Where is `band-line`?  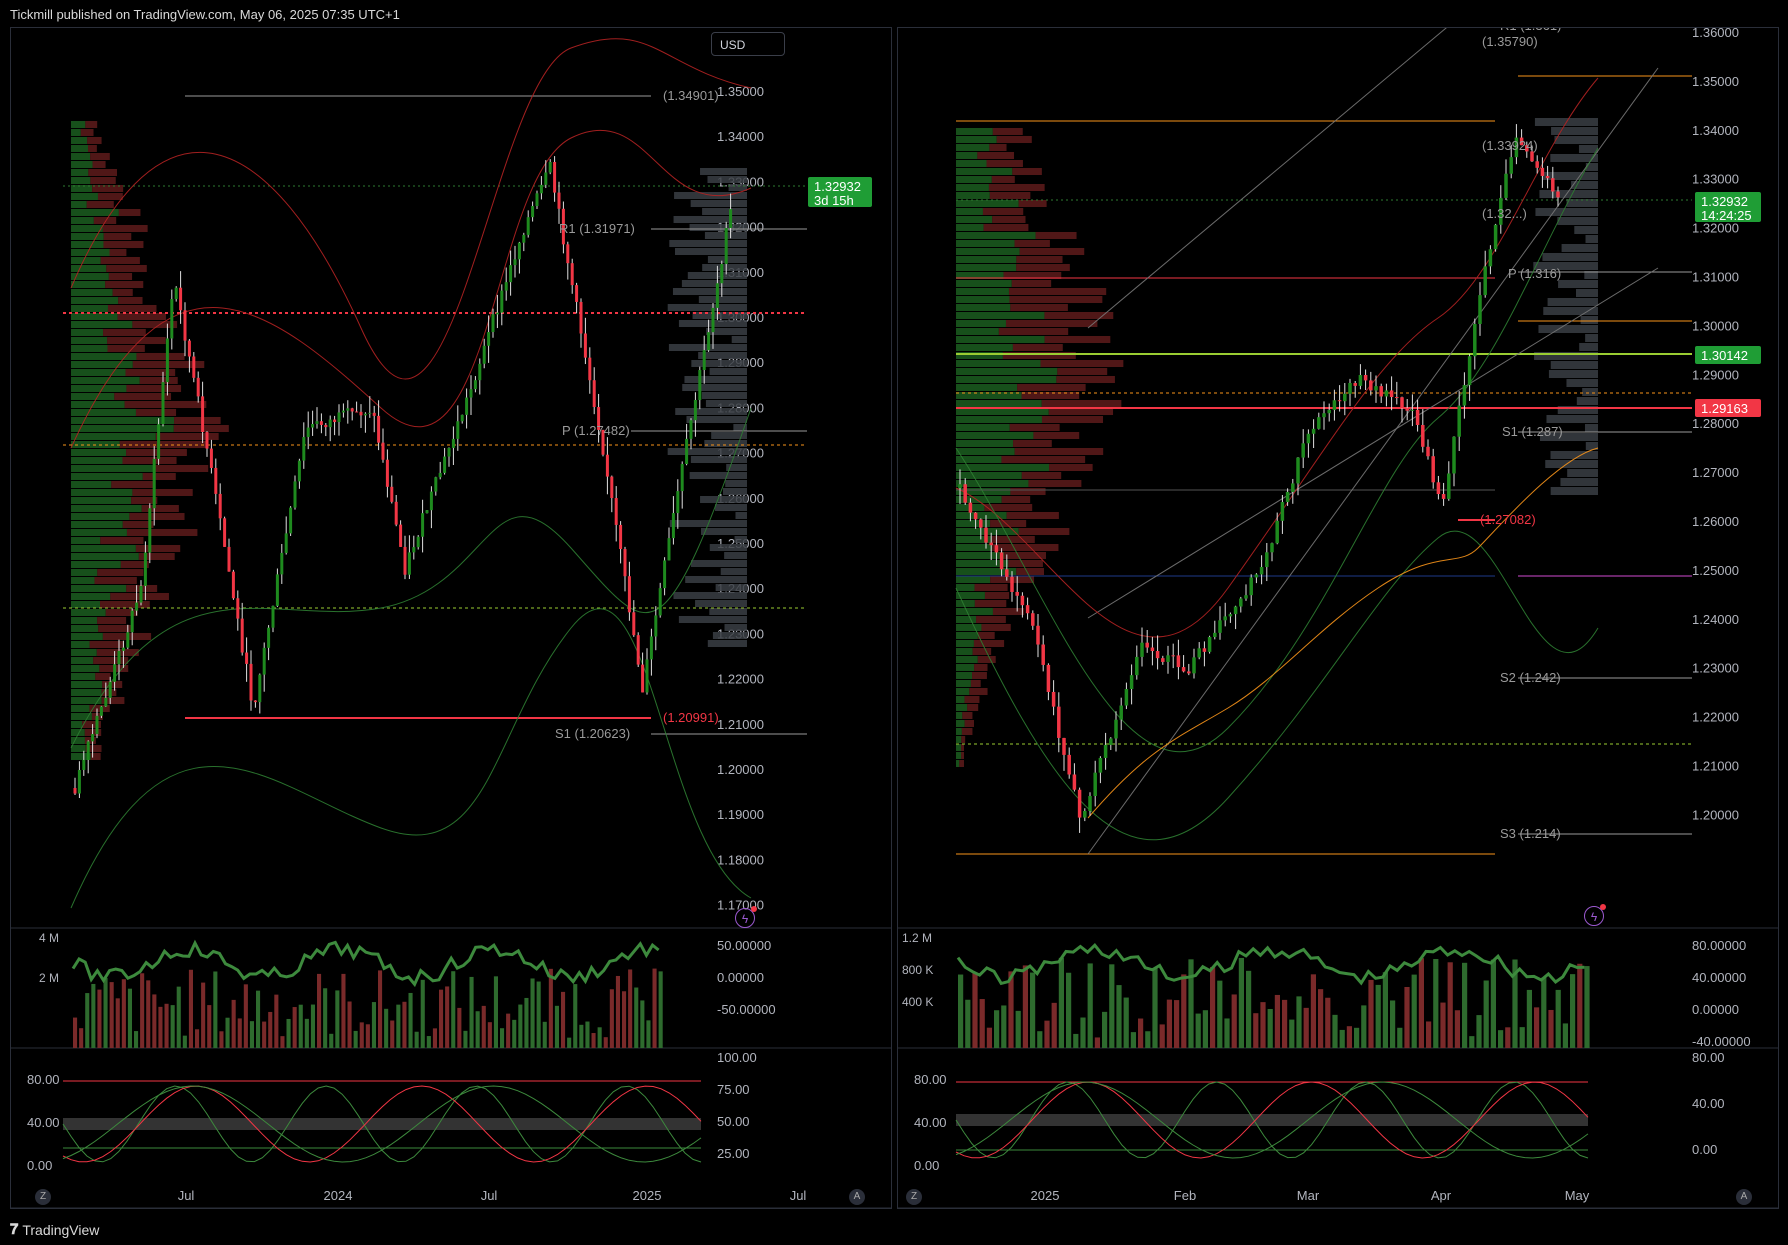
band-line is located at coordinates (1273, 173).